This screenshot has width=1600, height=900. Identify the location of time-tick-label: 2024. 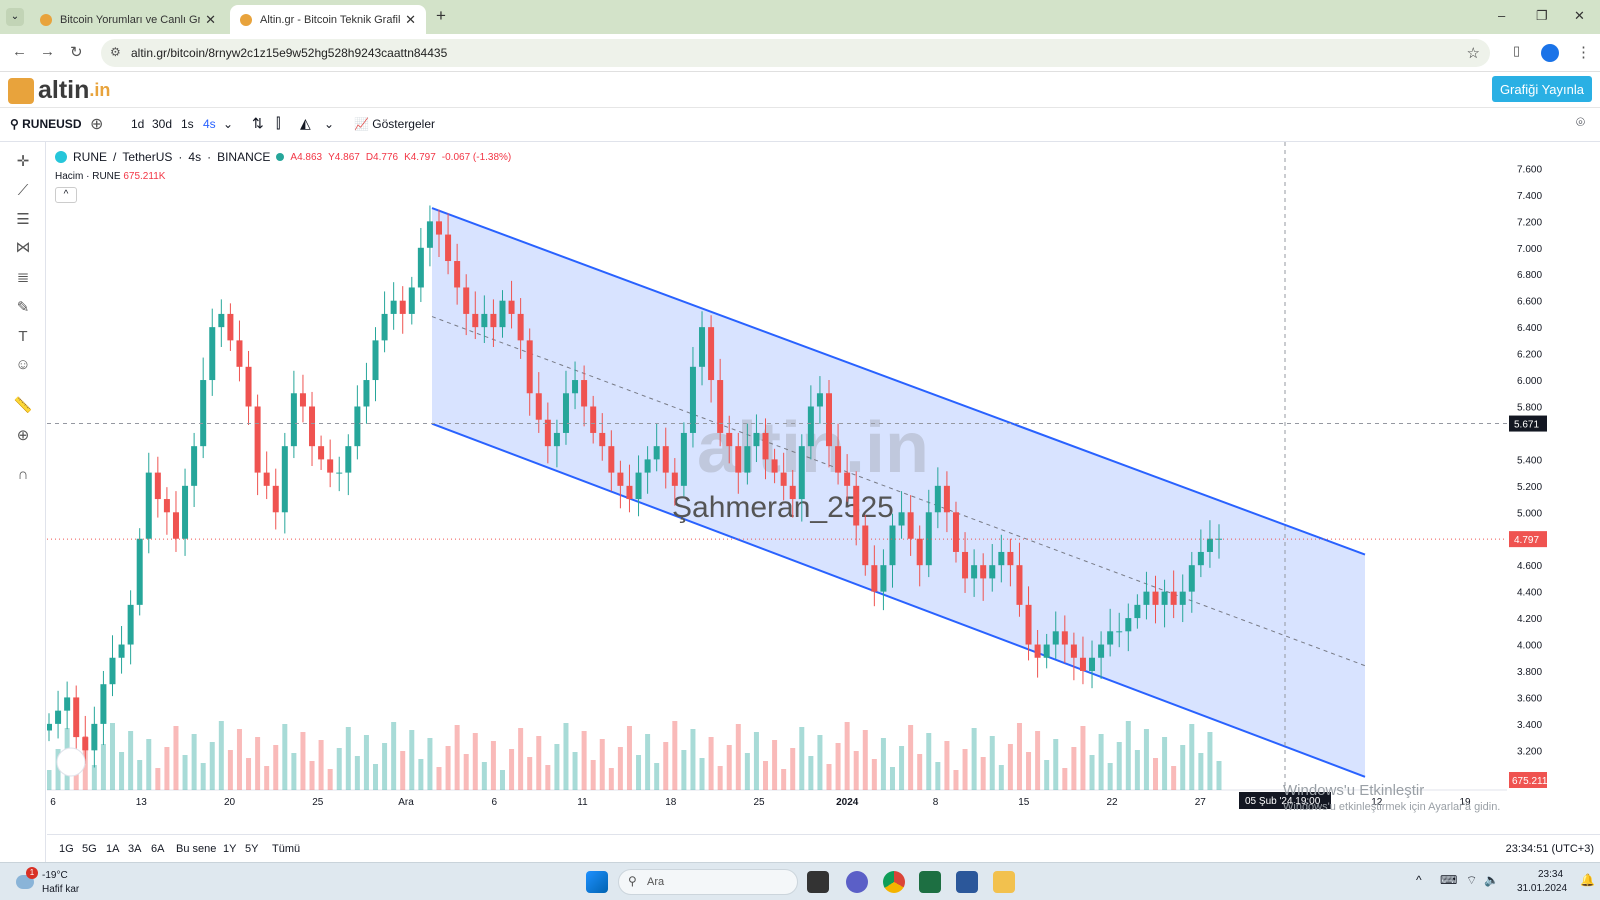
(847, 802).